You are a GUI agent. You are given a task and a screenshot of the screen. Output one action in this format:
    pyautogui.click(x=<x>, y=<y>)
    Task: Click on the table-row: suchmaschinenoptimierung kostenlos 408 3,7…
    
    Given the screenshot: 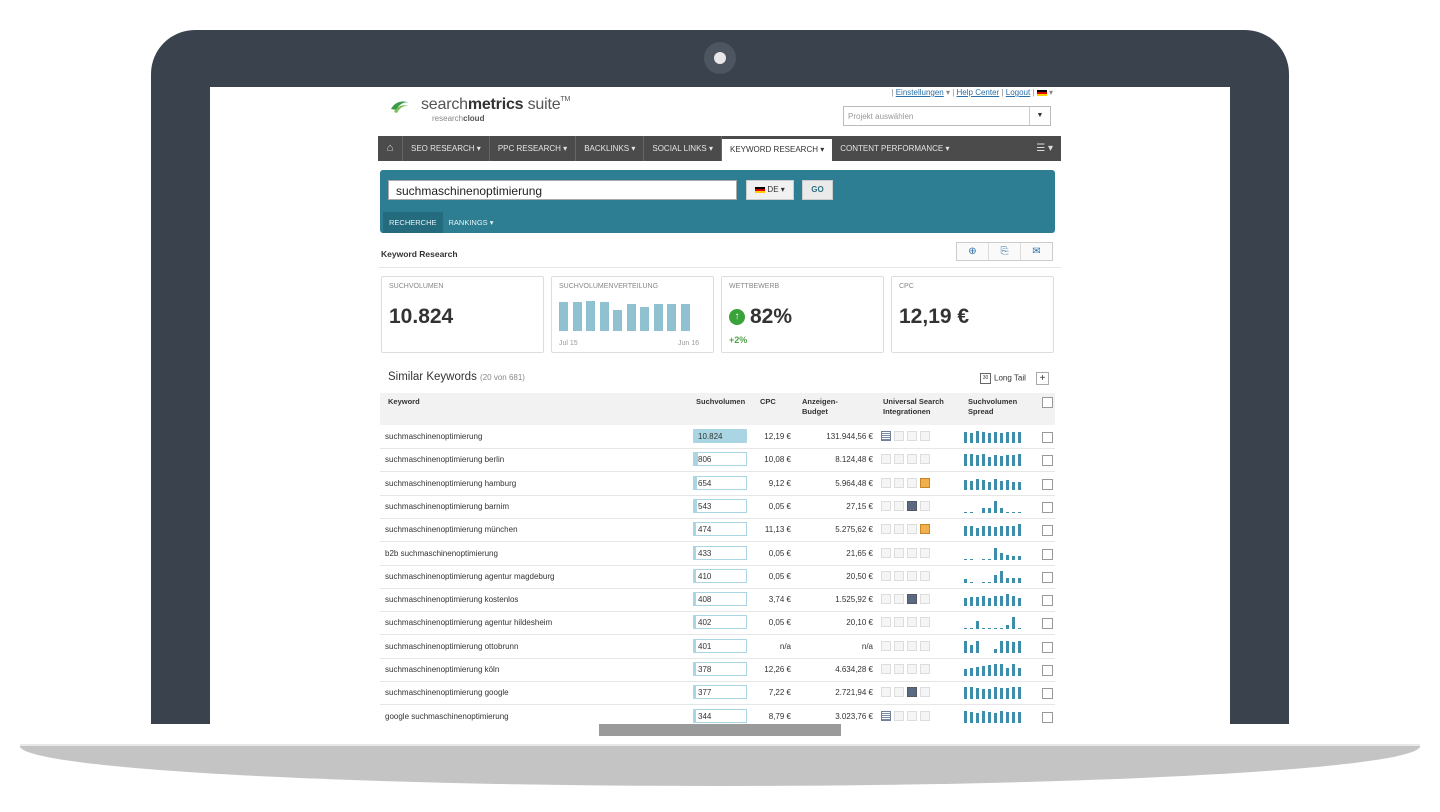 What is the action you would take?
    pyautogui.click(x=717, y=600)
    